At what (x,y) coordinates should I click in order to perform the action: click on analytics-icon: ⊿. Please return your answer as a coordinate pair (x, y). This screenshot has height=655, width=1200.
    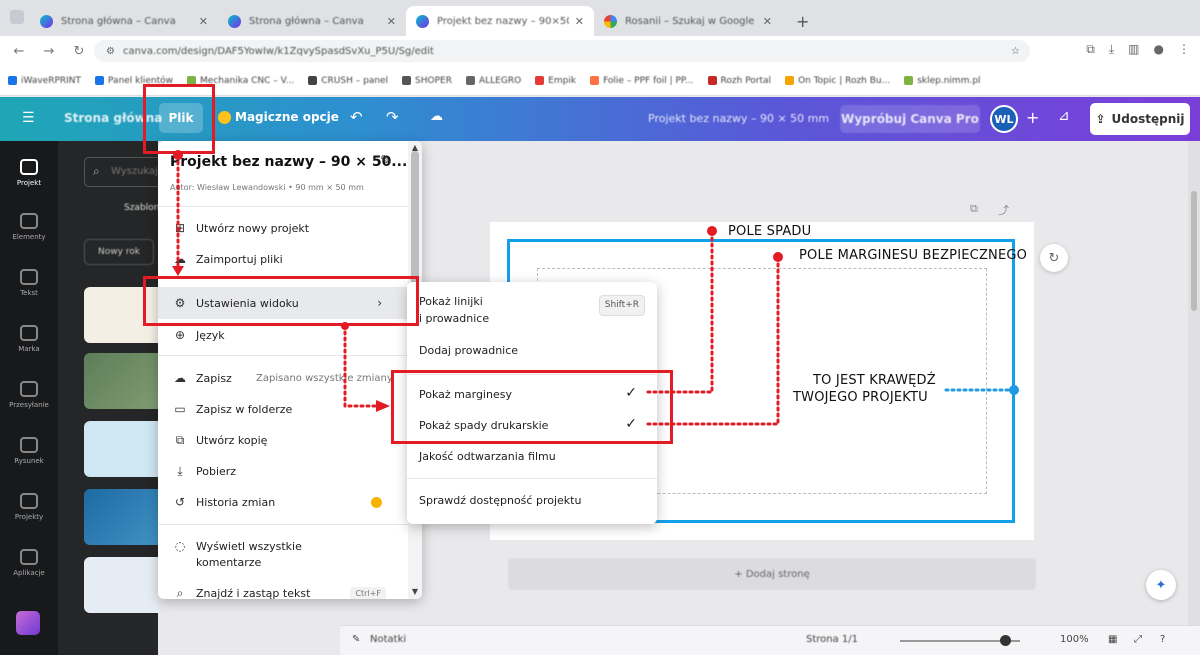
    Looking at the image, I should click on (1064, 116).